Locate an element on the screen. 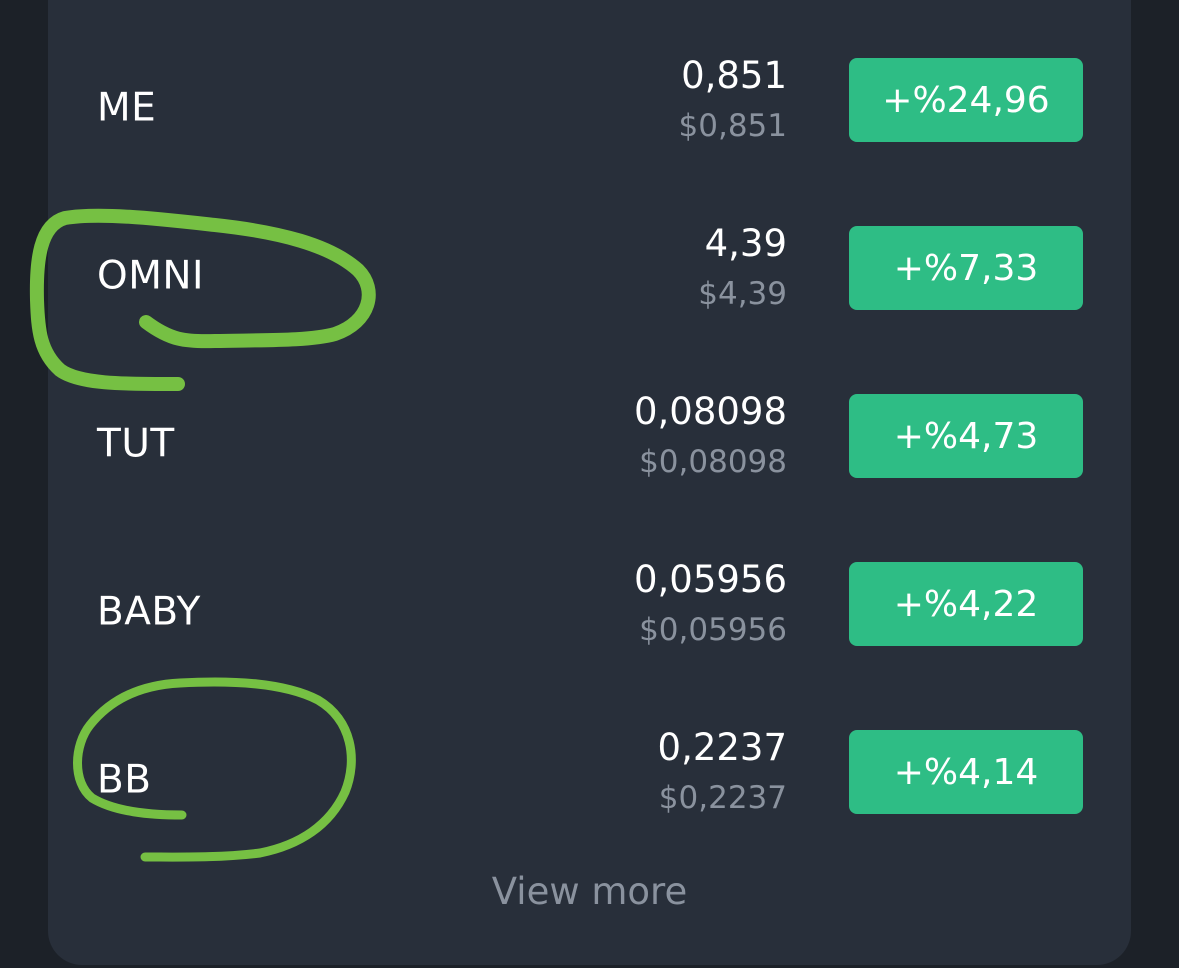  list-item: ME 0,851 $0,851 +%24,96 is located at coordinates (589, 108).